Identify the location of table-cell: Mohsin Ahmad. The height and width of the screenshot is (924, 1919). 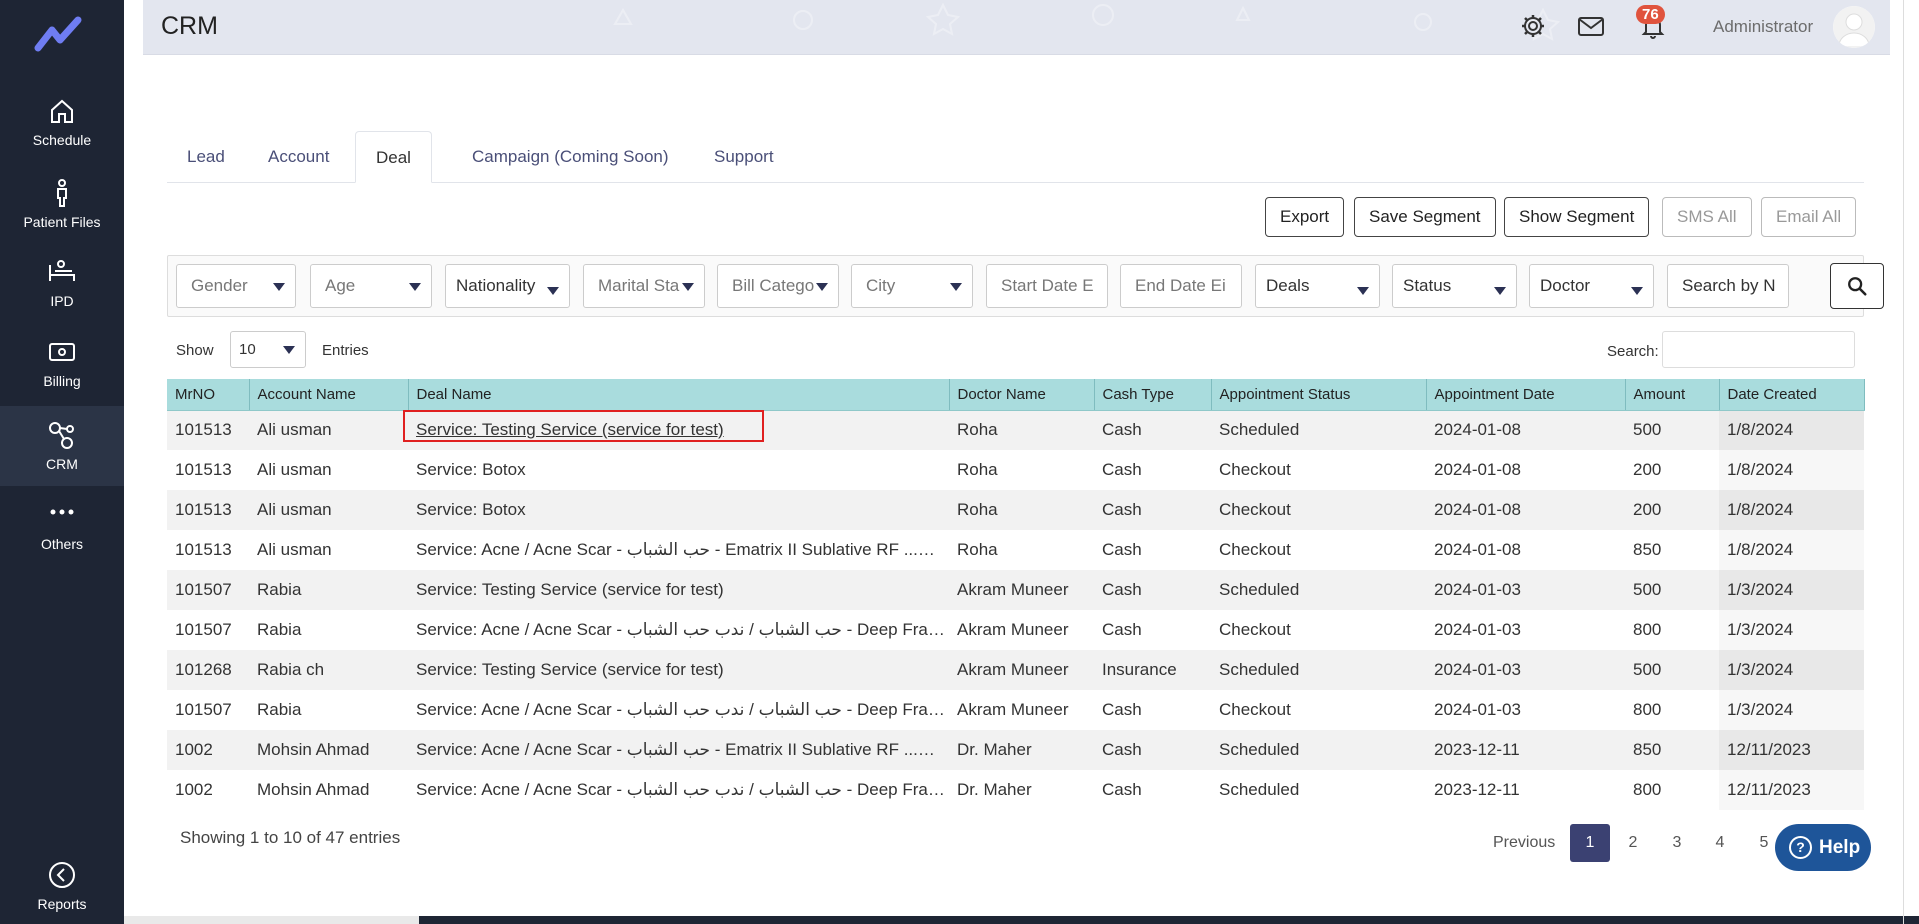
(328, 750).